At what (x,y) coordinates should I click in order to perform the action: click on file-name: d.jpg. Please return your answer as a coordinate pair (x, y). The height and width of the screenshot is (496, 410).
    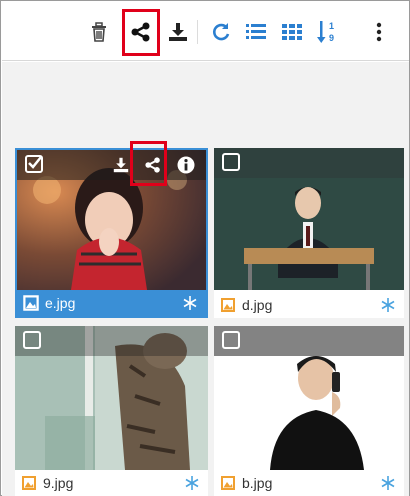
    Looking at the image, I should click on (257, 305).